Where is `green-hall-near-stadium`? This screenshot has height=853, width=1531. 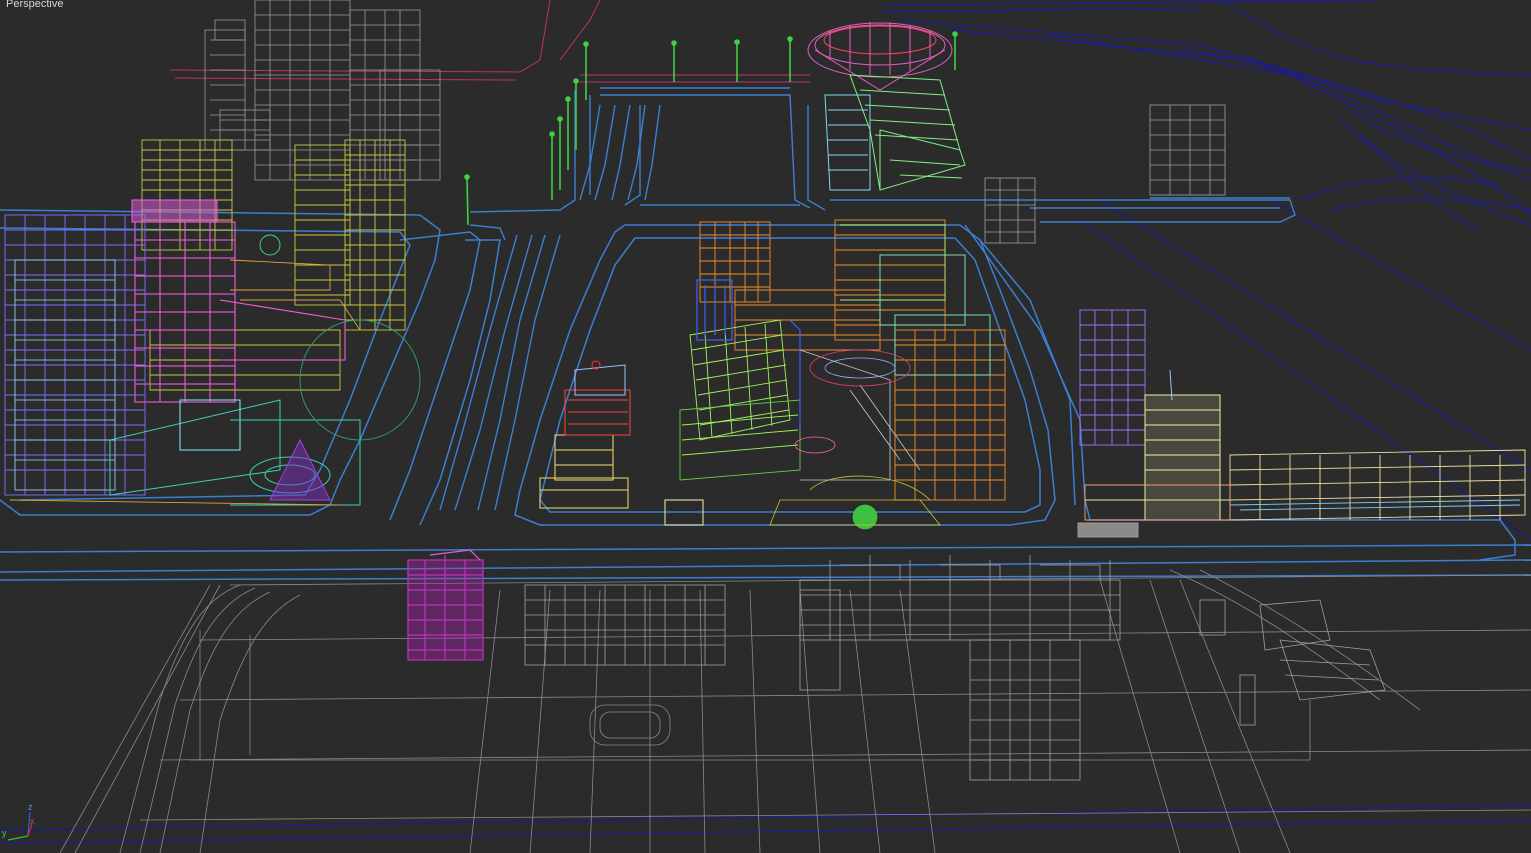 green-hall-near-stadium is located at coordinates (907, 132).